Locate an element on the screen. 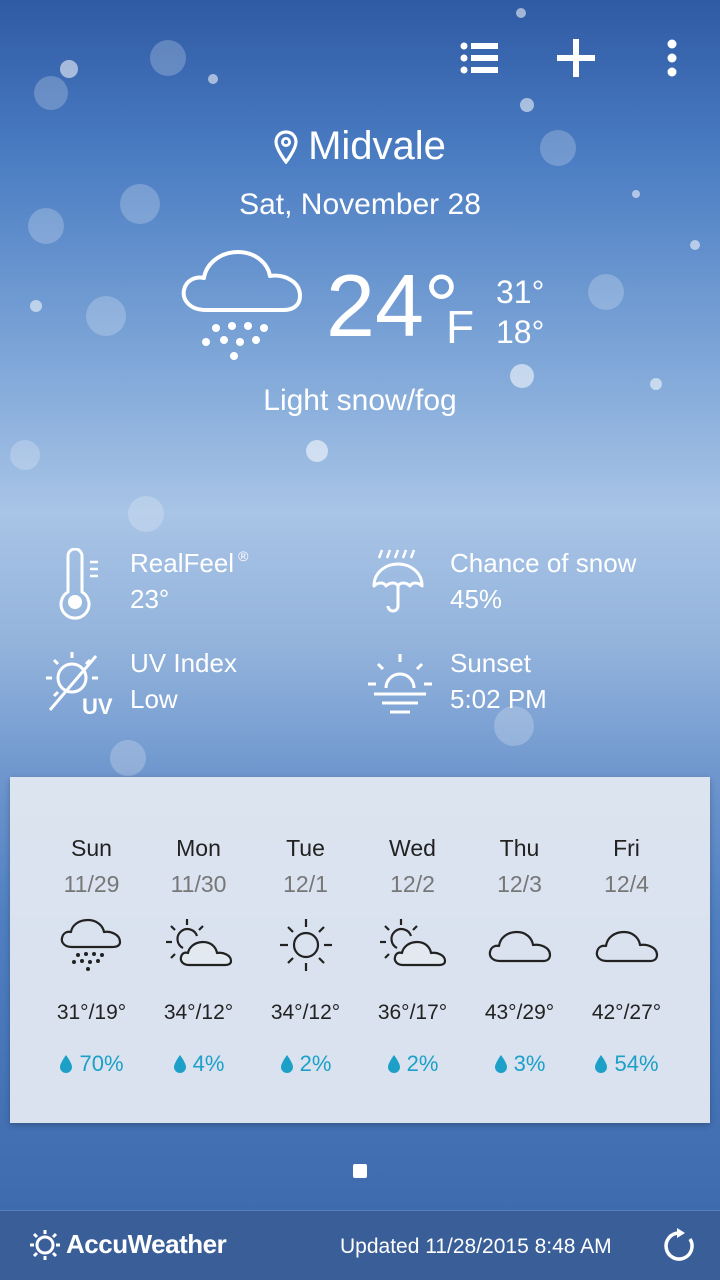  forecast-day: Wed 12/2 36°/17° 2% is located at coordinates (412, 950).